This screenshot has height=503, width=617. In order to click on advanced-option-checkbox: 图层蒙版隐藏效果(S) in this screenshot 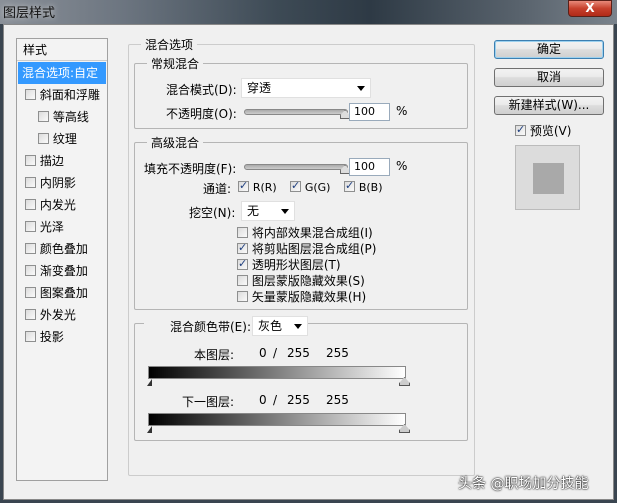, I will do `click(301, 280)`.